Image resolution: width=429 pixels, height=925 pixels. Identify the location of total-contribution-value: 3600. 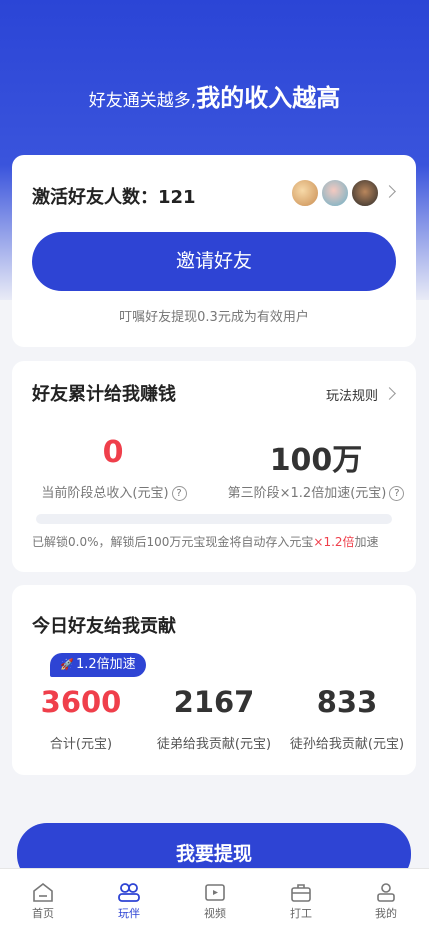
(81, 702).